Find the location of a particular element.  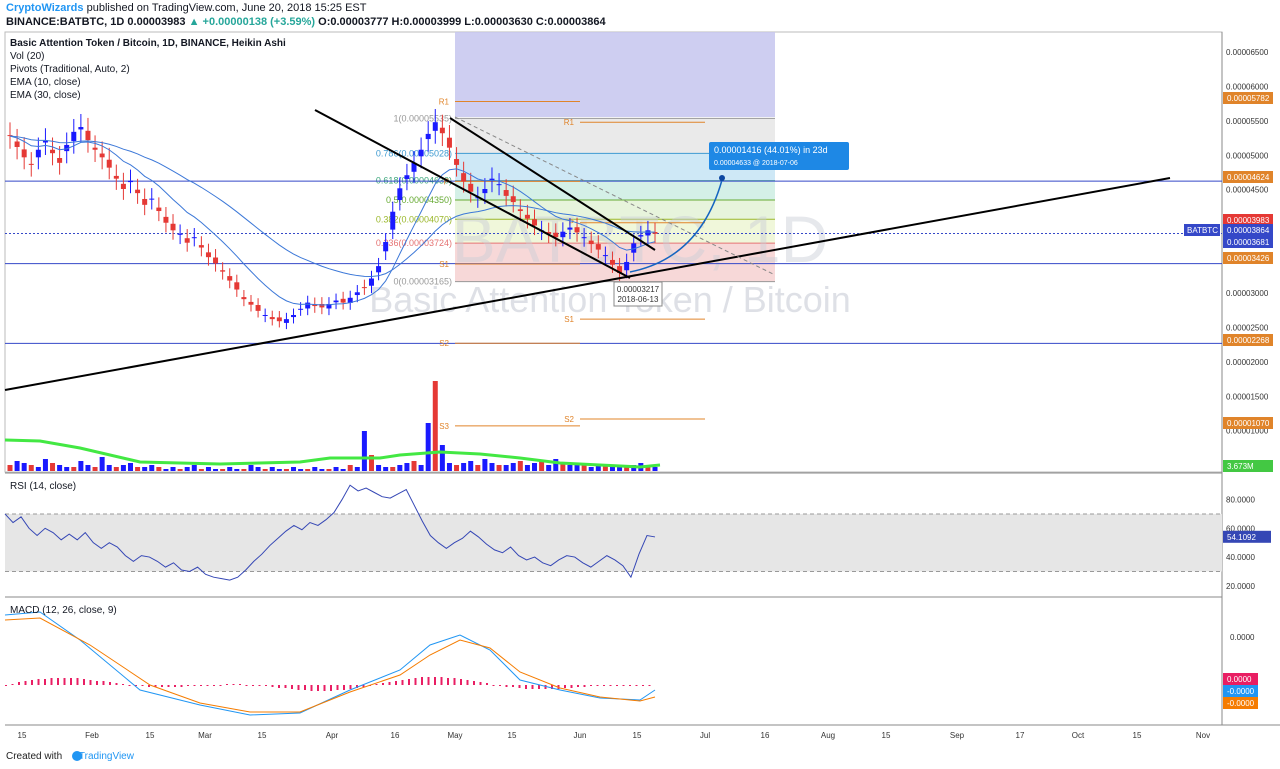

price-tag-text: 0.00005782 is located at coordinates (1248, 98).